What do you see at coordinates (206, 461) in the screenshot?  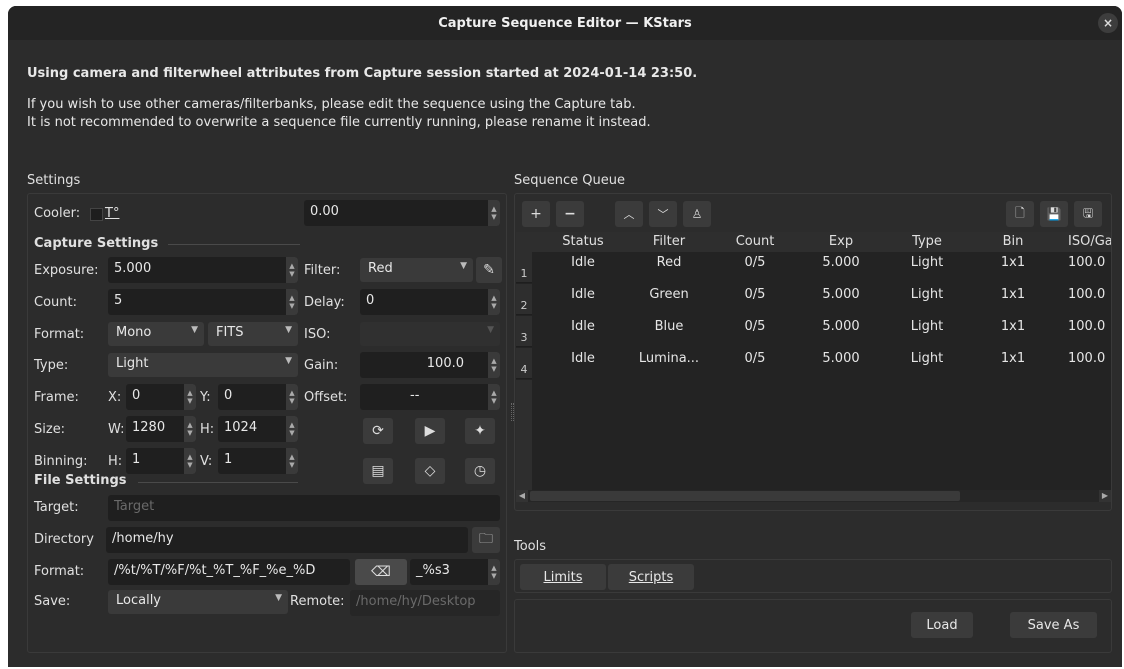 I see `binning-v-label: V:` at bounding box center [206, 461].